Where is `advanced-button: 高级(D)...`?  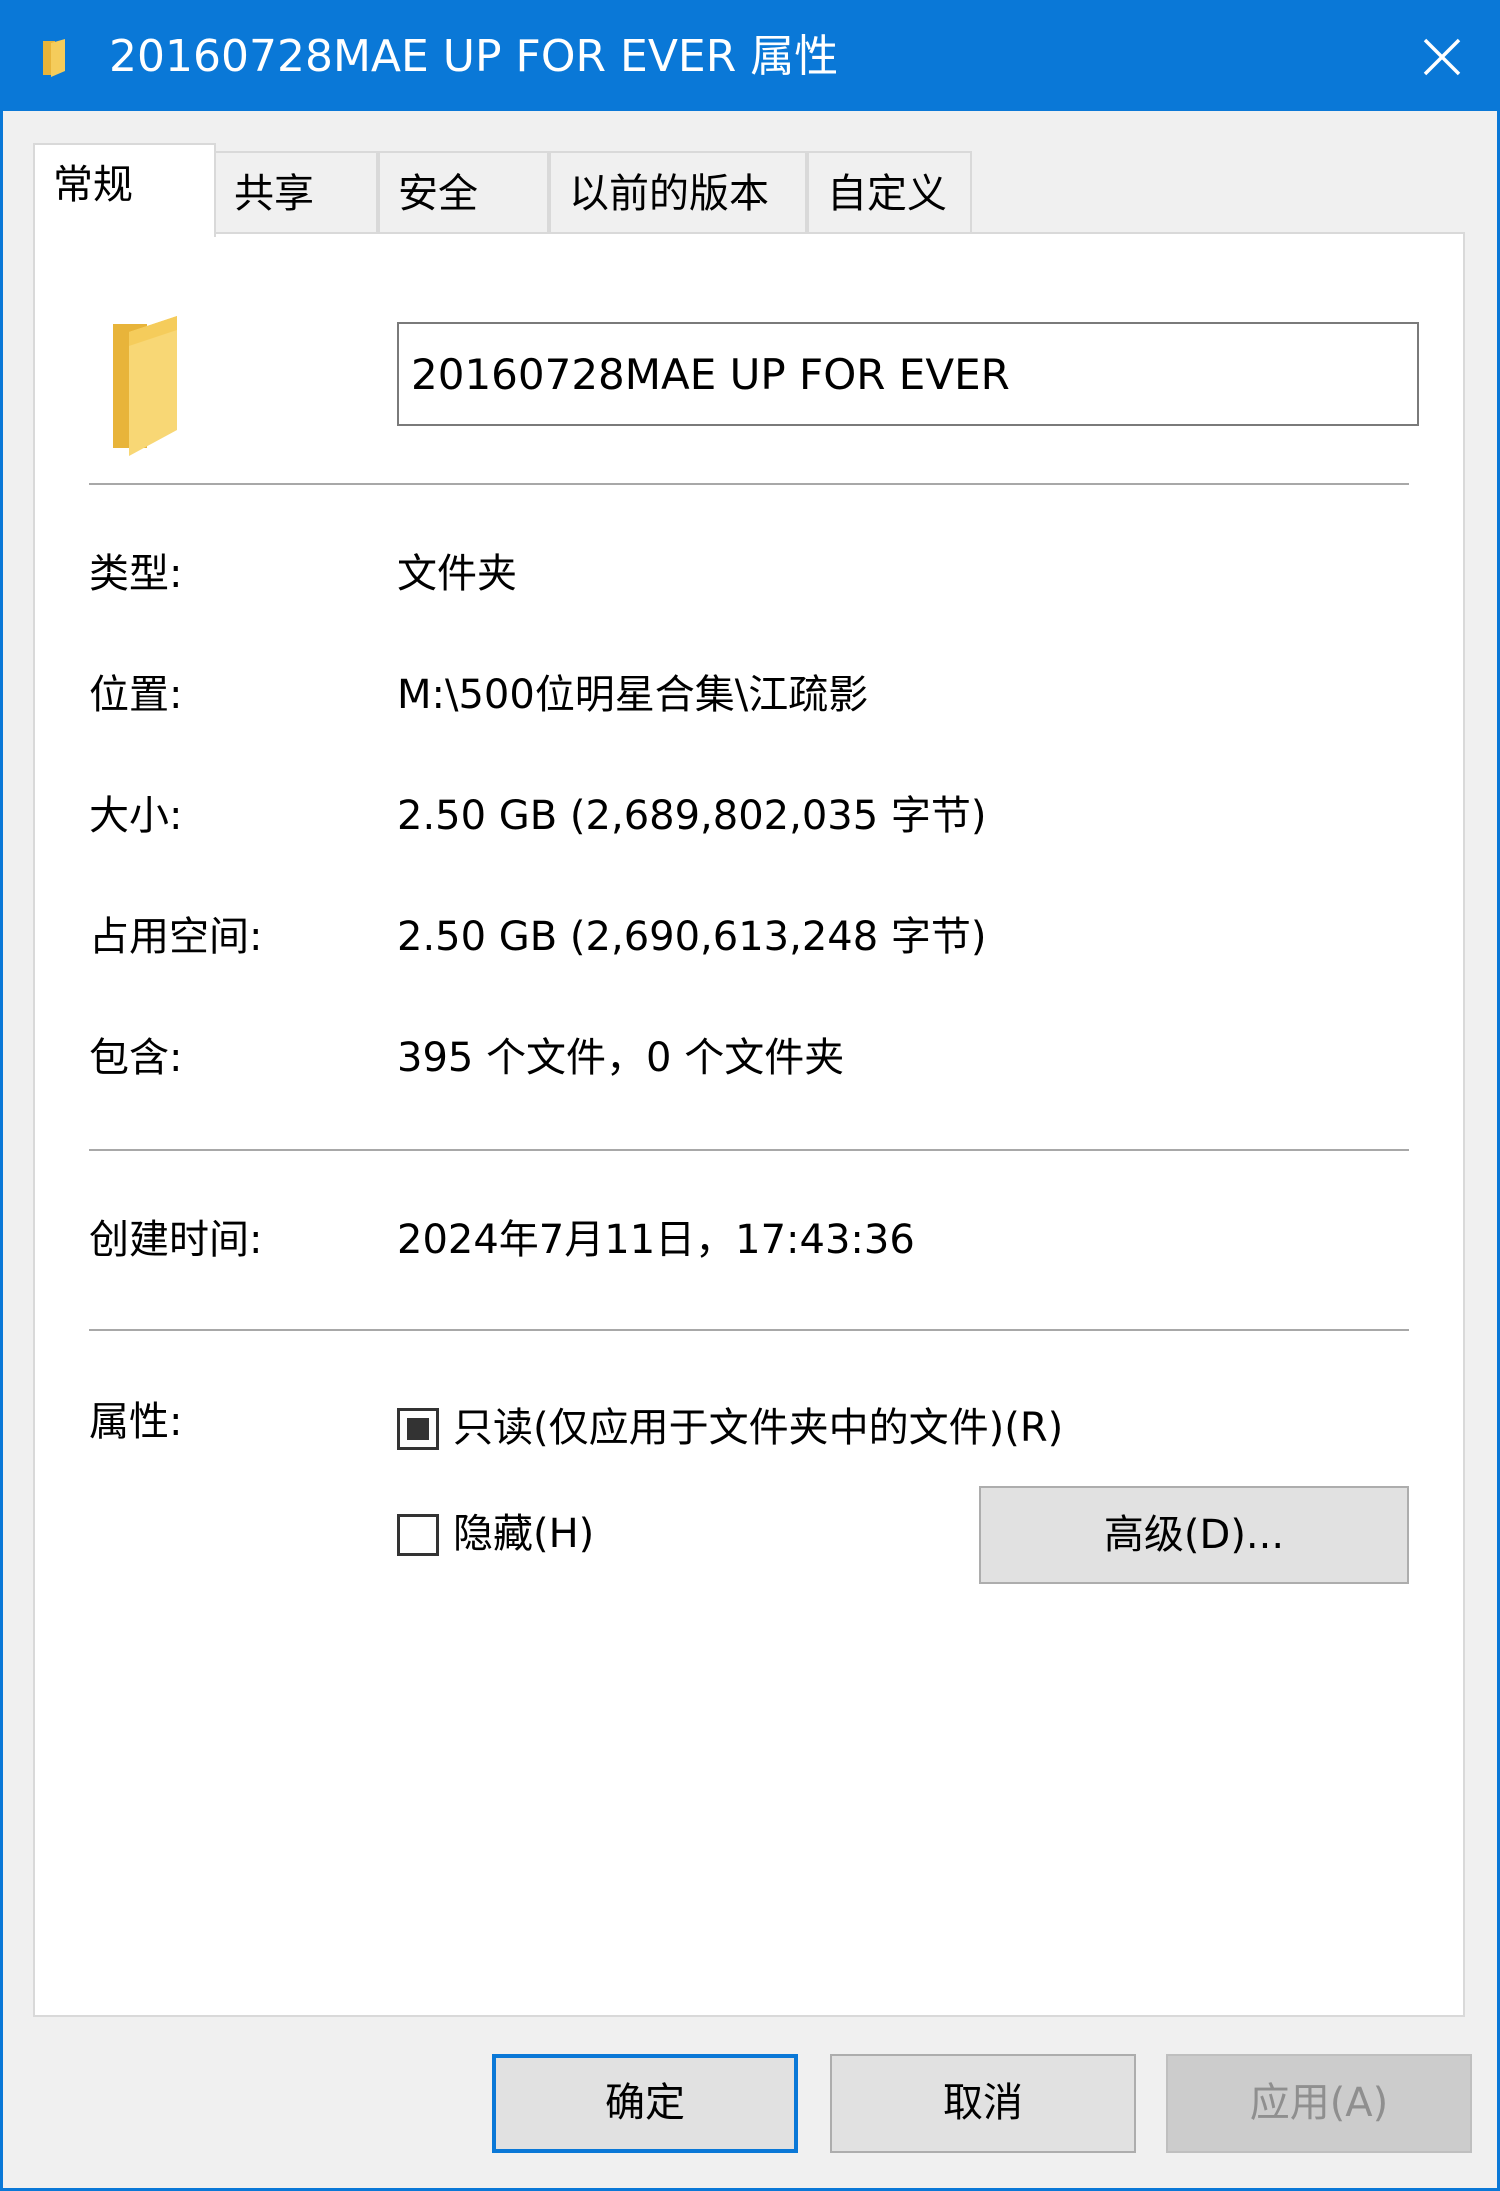 advanced-button: 高级(D)... is located at coordinates (1194, 1535).